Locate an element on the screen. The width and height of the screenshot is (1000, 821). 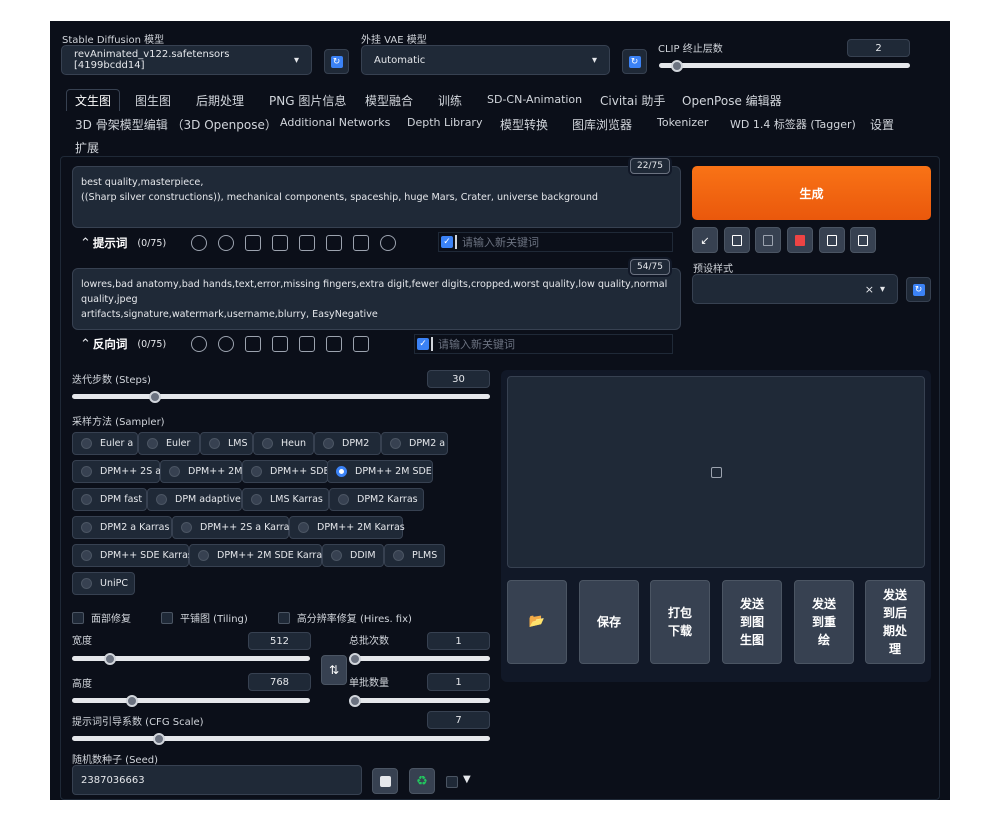
tab-extensions: 扩展 is located at coordinates (87, 147).